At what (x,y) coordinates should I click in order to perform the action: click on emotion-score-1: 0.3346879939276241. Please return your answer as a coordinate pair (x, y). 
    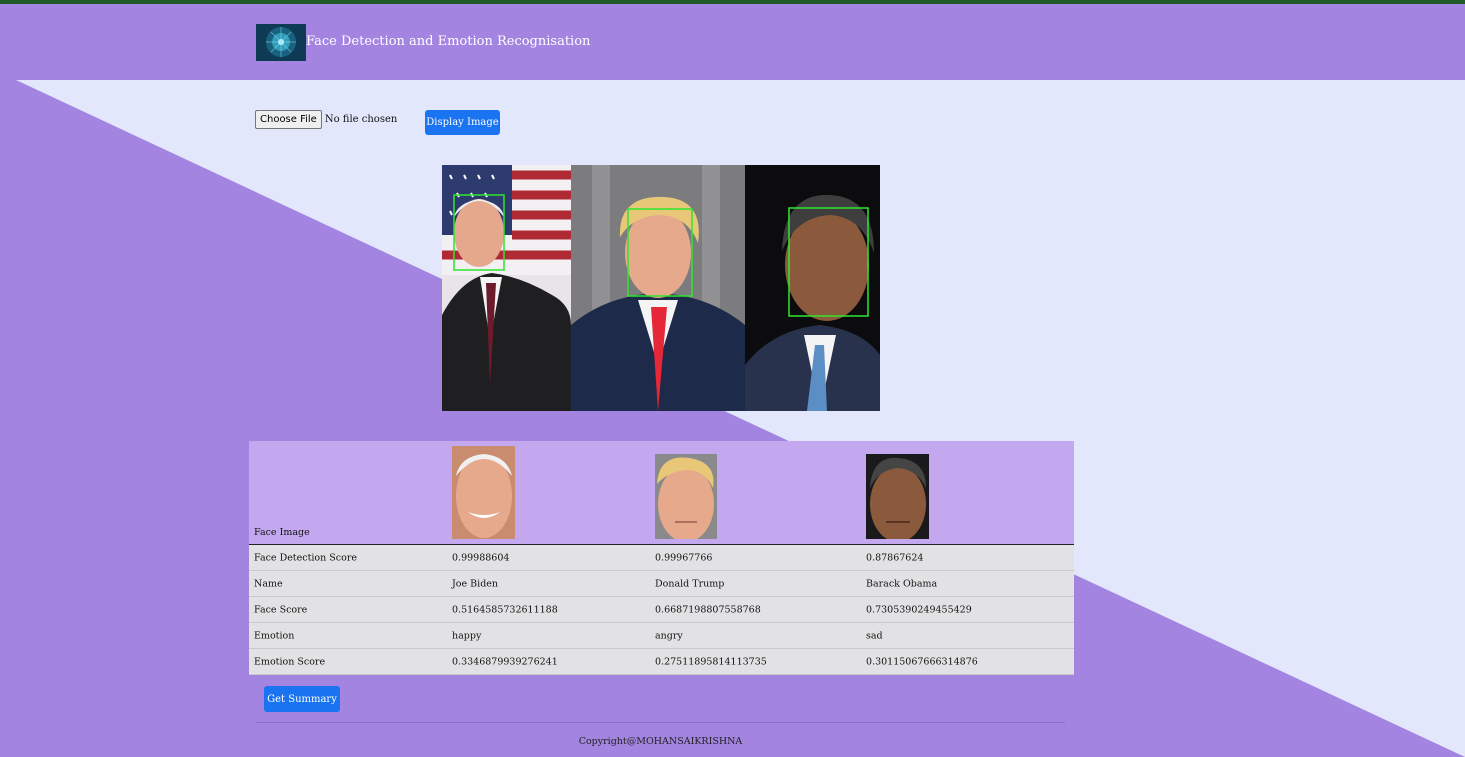
    Looking at the image, I should click on (505, 661).